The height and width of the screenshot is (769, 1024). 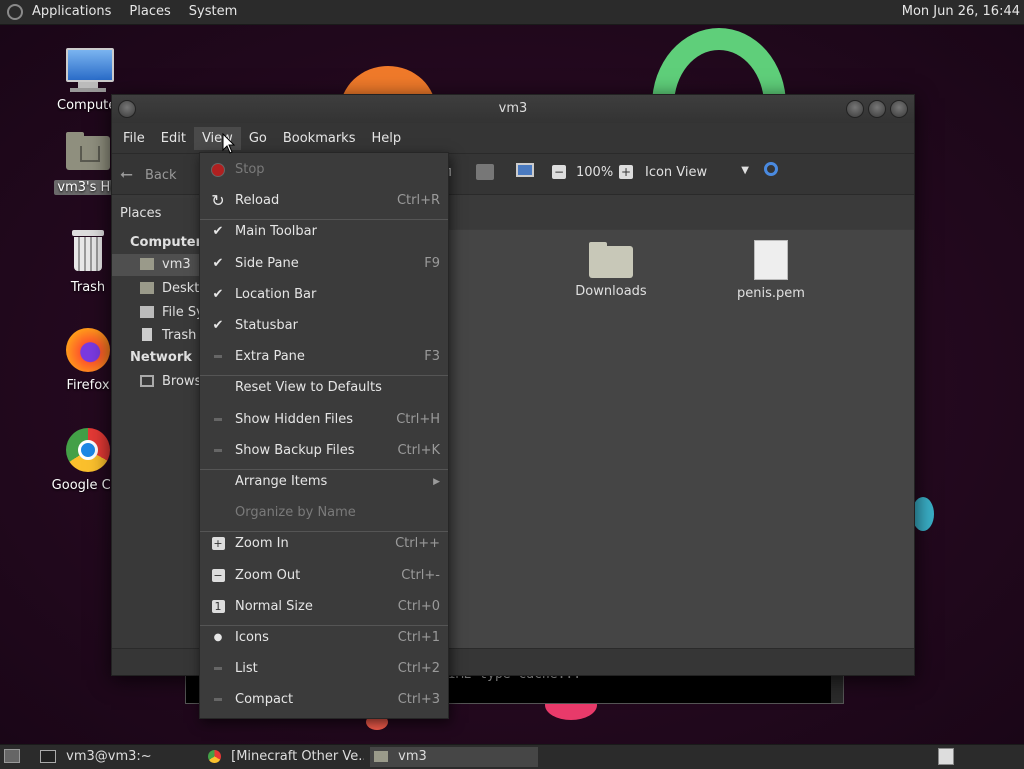 What do you see at coordinates (324, 576) in the screenshot?
I see `view-menu-item-zoom-out: − Zoom Out Ctrl+-` at bounding box center [324, 576].